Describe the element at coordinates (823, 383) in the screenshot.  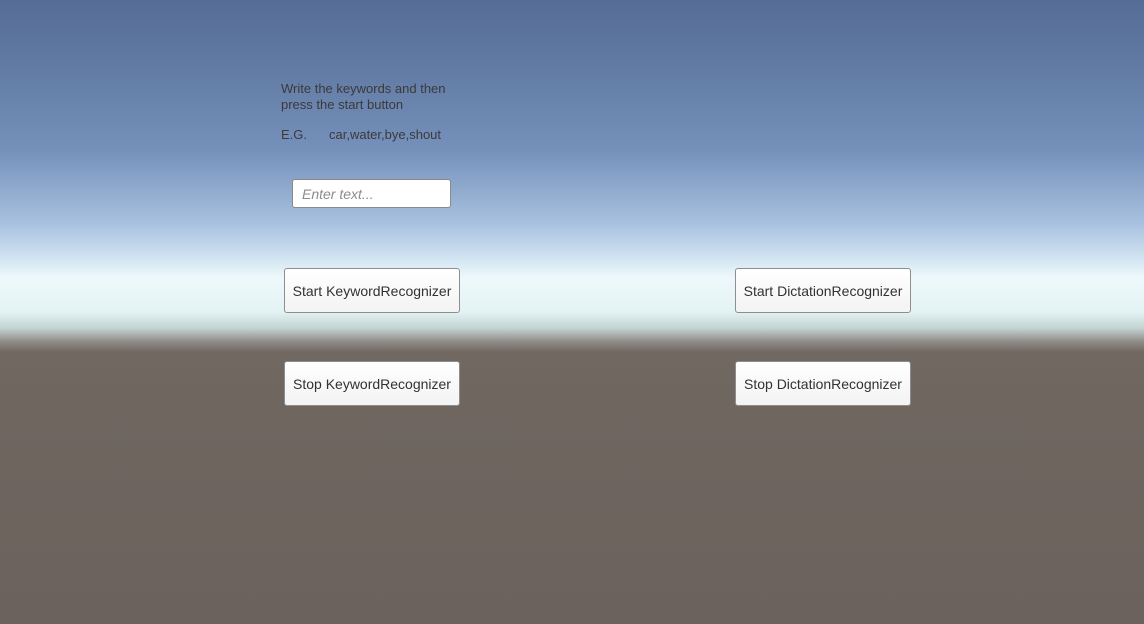
I see `stop-dictation-recognizer-button: Stop DictationRecognizer` at that location.